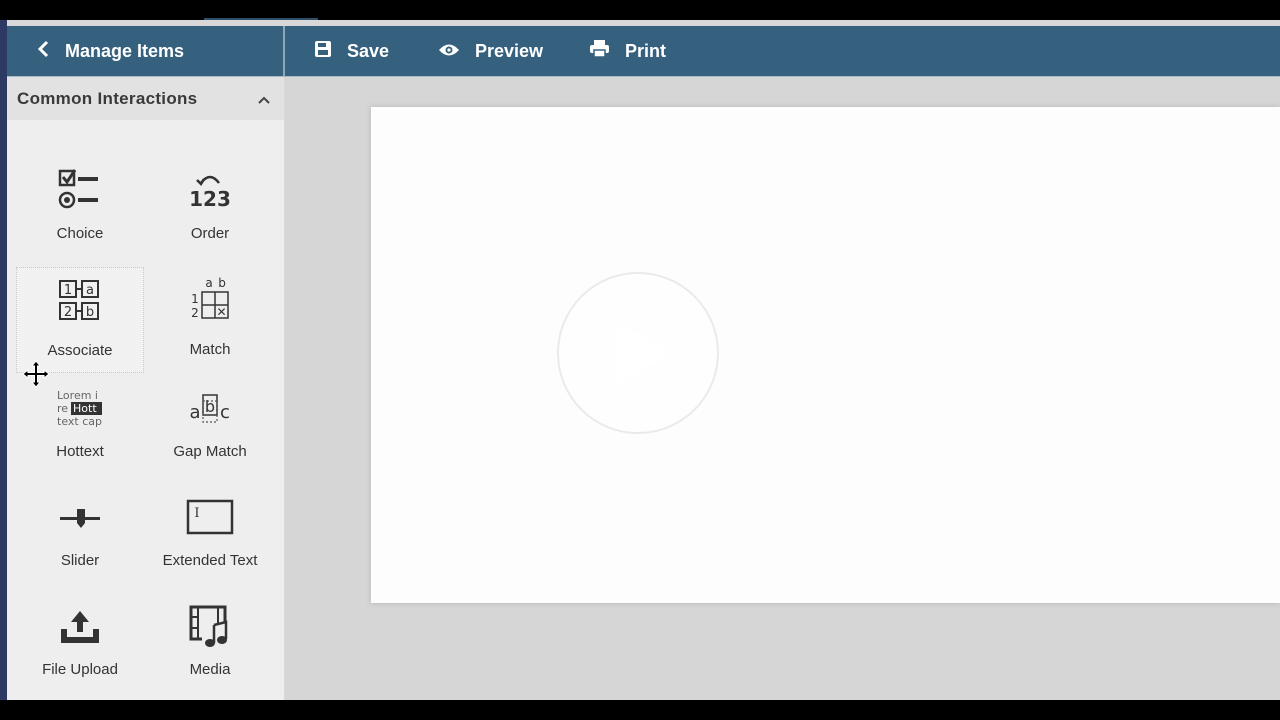 The image size is (1280, 720). Describe the element at coordinates (210, 299) in the screenshot. I see `match-icon: a b 1 2 ✕` at that location.